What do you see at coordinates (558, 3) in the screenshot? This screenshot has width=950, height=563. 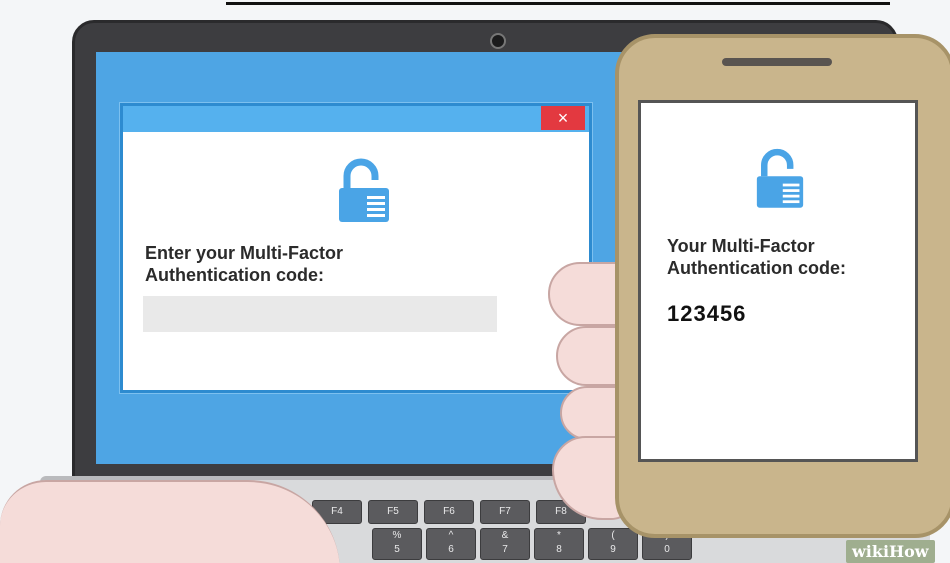 I see `top-rule` at bounding box center [558, 3].